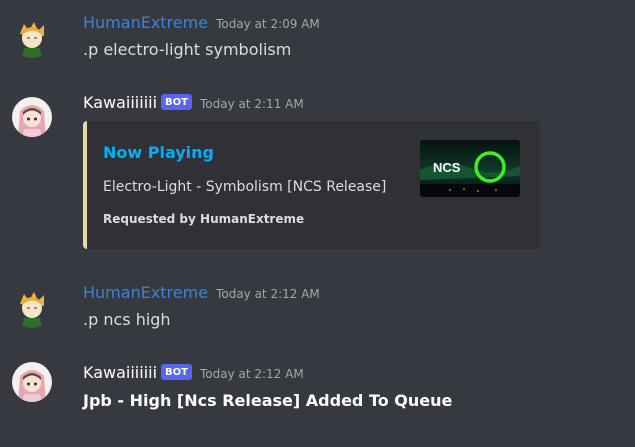  What do you see at coordinates (159, 152) in the screenshot?
I see `embed-title: Now Playing` at bounding box center [159, 152].